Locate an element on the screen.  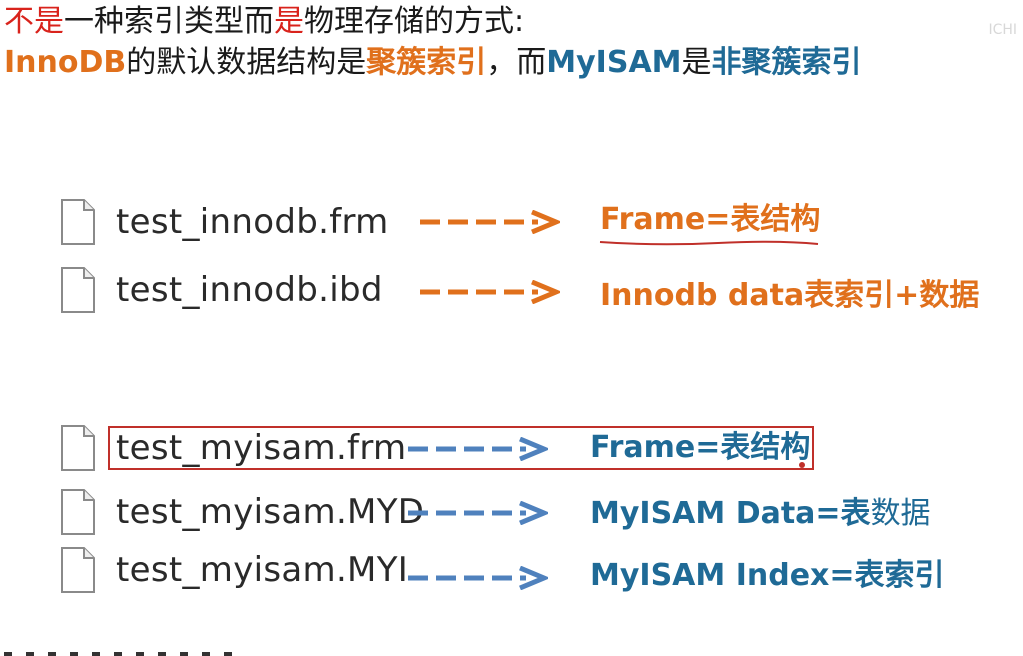
innodb-frm-desc: Frame=表结构 is located at coordinates (710, 219).